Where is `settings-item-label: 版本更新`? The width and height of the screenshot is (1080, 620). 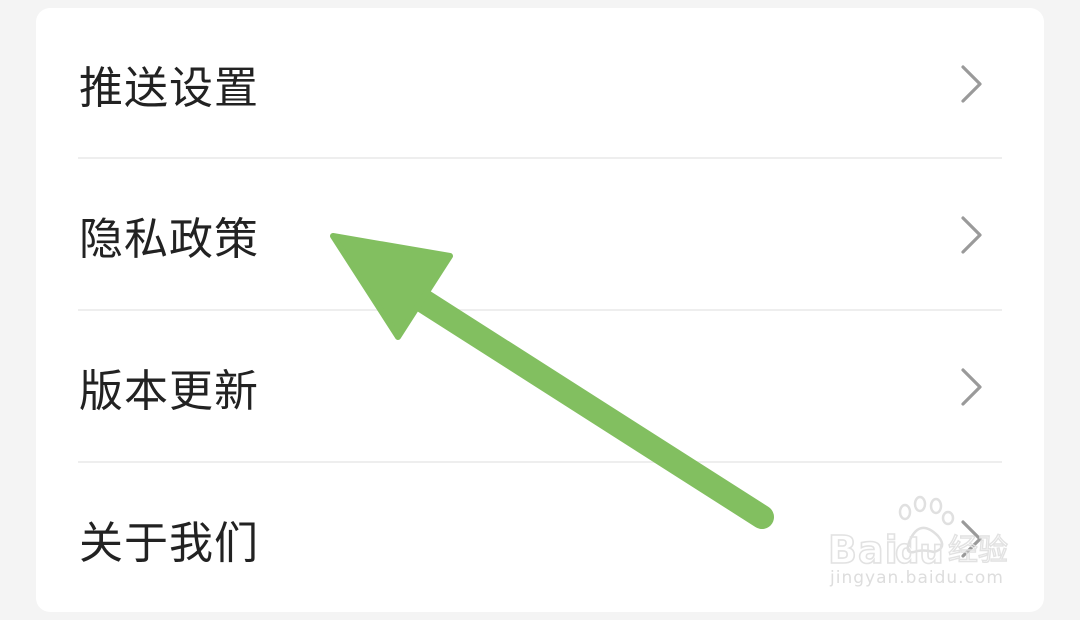 settings-item-label: 版本更新 is located at coordinates (169, 391).